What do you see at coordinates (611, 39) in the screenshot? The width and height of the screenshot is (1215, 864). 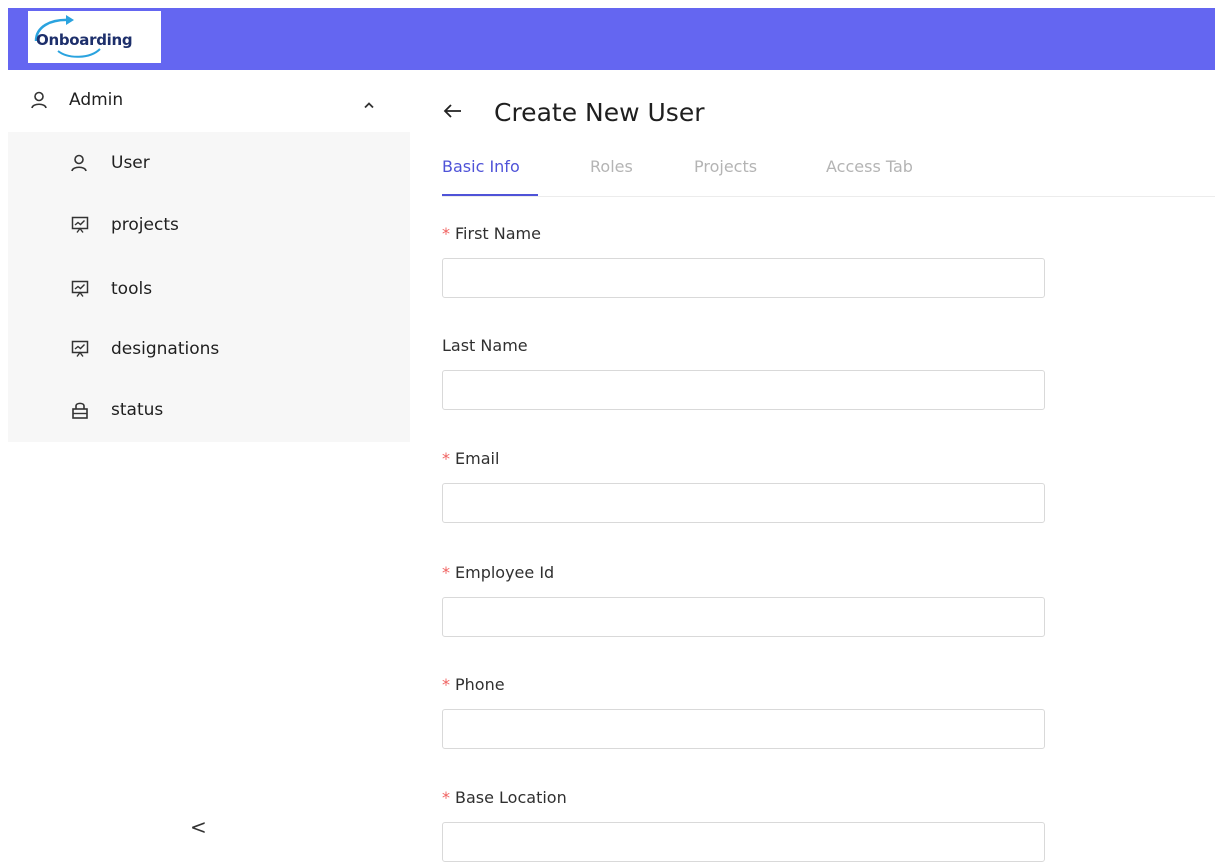 I see `top-bar` at bounding box center [611, 39].